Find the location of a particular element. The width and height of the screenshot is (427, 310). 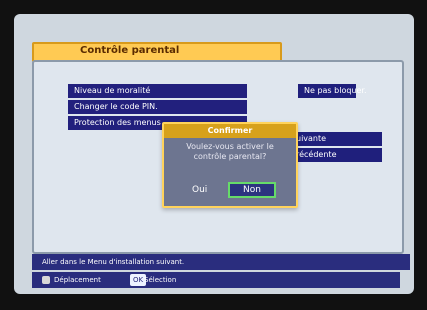

hint-bar: Déplacement OK Sélection is located at coordinates (216, 280).